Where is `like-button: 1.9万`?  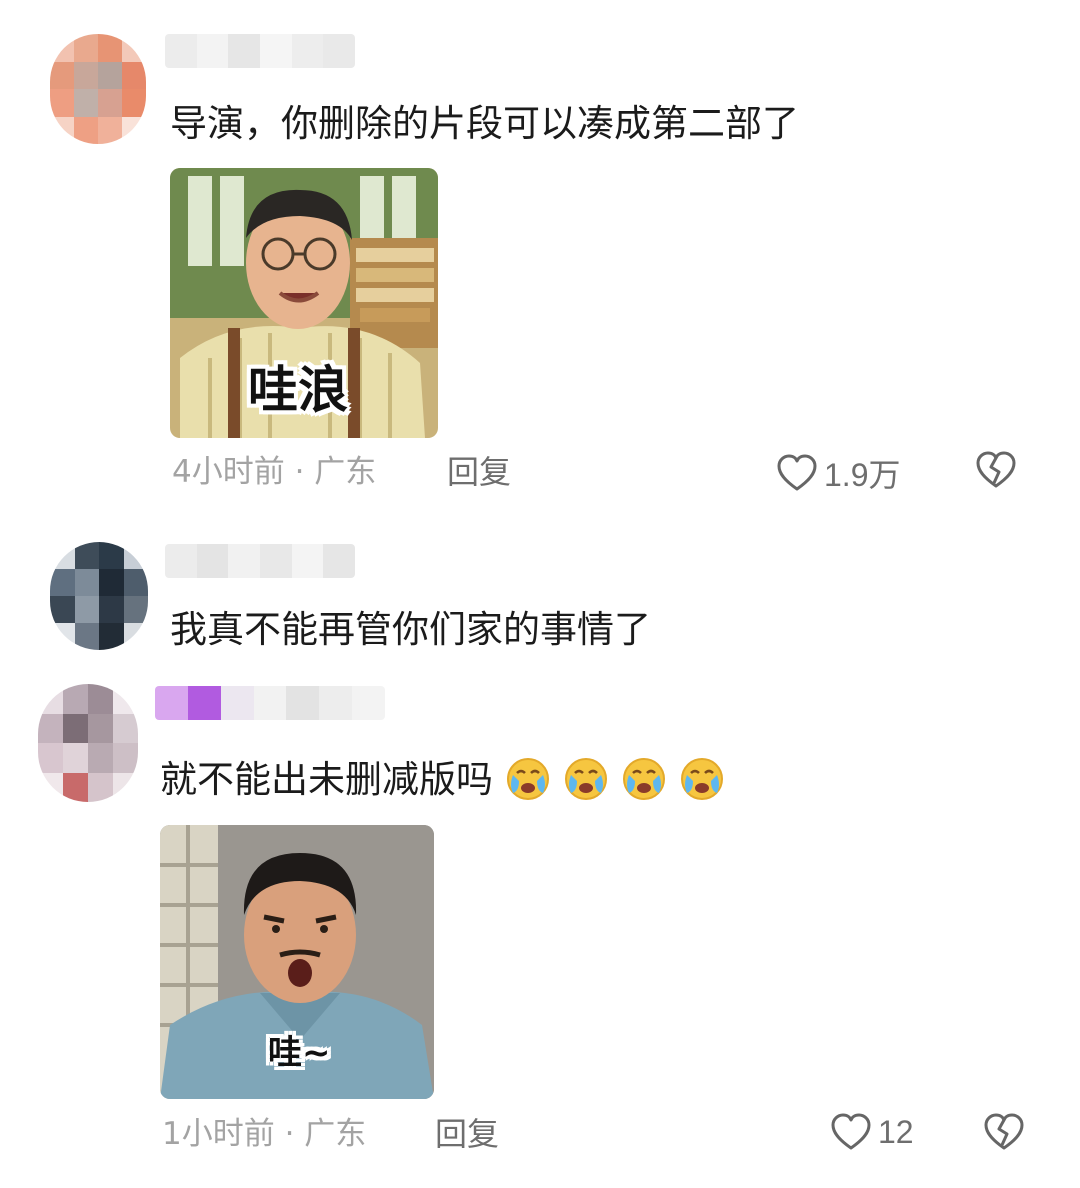
like-button: 1.9万 is located at coordinates (838, 473).